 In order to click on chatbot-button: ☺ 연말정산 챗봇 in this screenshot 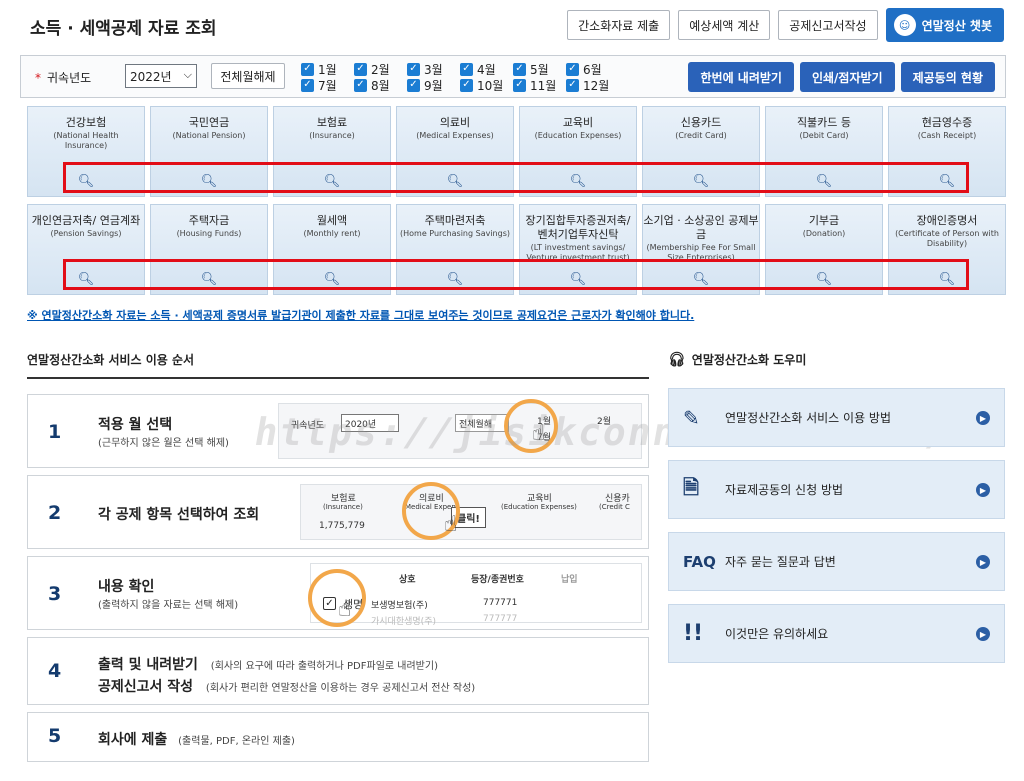, I will do `click(944, 25)`.